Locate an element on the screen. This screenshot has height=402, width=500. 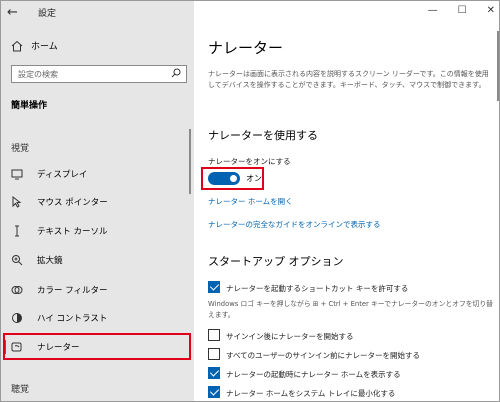
home-link: ホーム is located at coordinates (34, 45).